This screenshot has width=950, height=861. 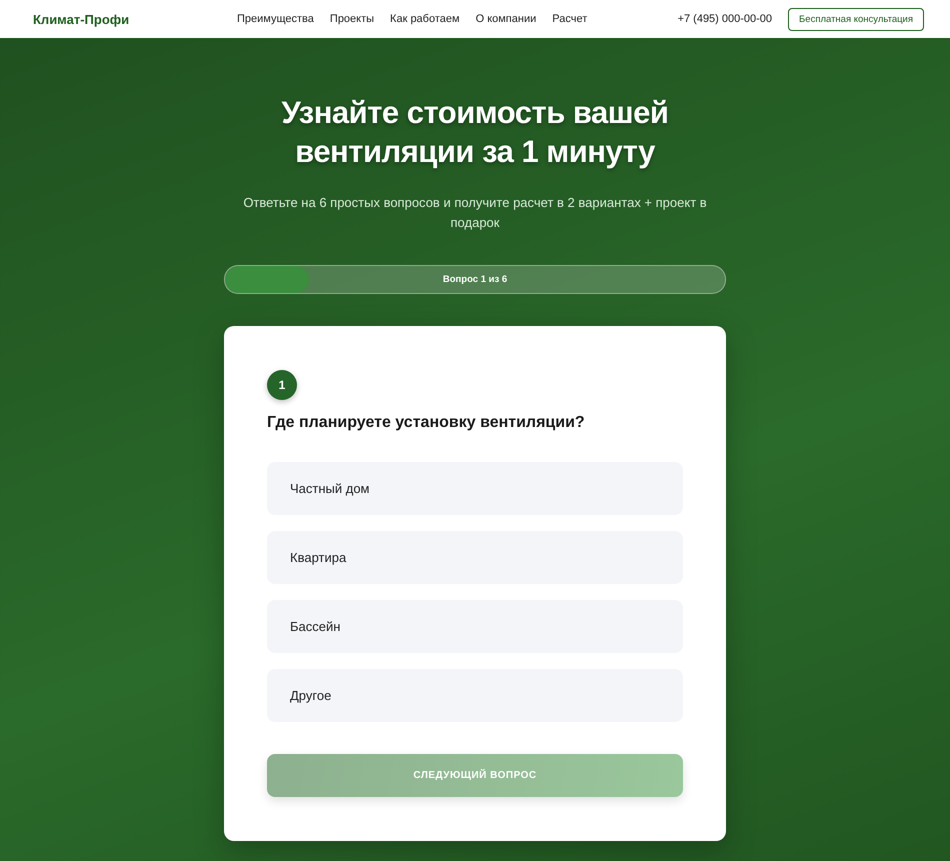 I want to click on hero-title: Узнайте стоимость вашей вентиляции за 1 минуту, so click(x=475, y=132).